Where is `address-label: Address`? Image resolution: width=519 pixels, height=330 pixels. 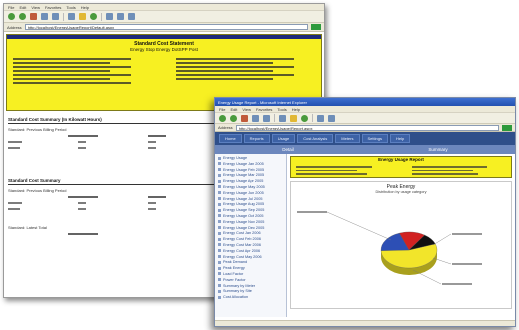
address-label: Address is located at coordinates (225, 127).